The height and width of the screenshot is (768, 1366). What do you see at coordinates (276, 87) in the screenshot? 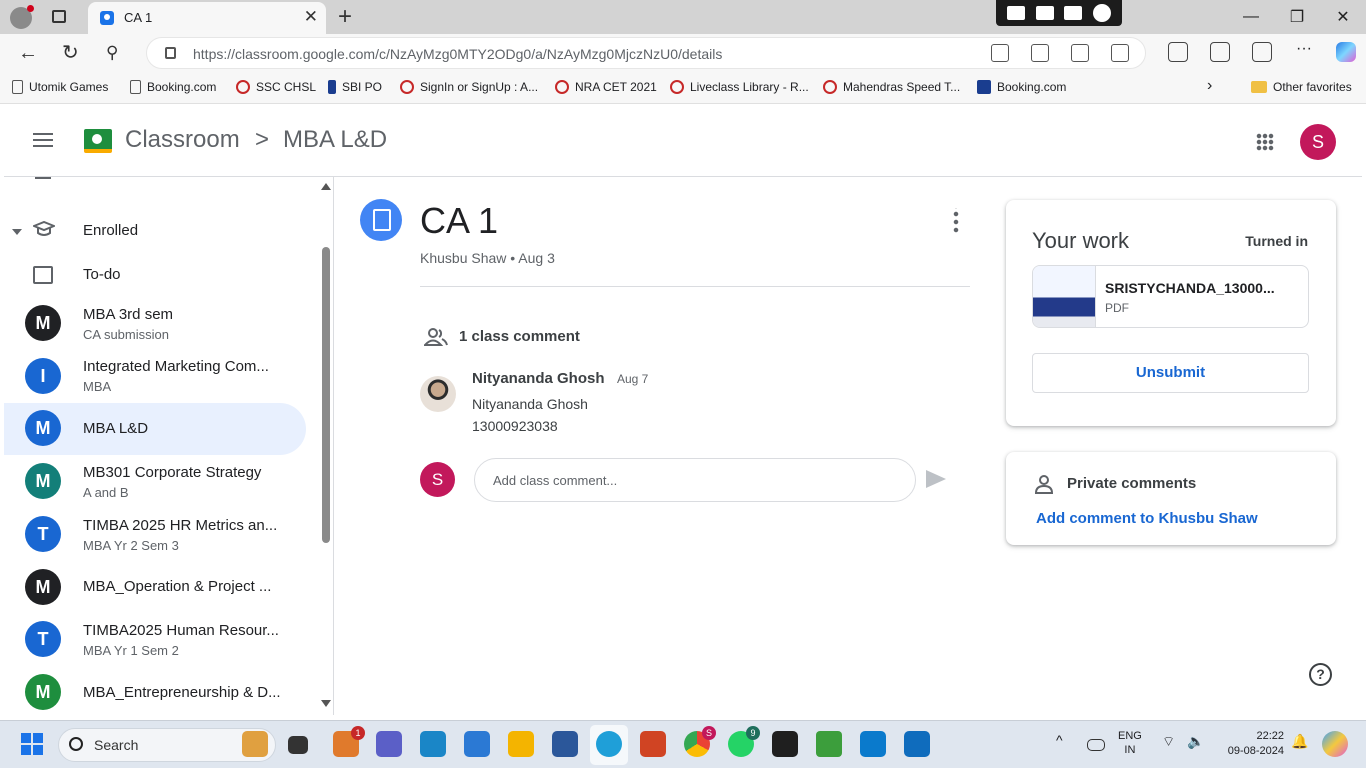
I see `bookmark-item: SSC CHSL` at bounding box center [276, 87].